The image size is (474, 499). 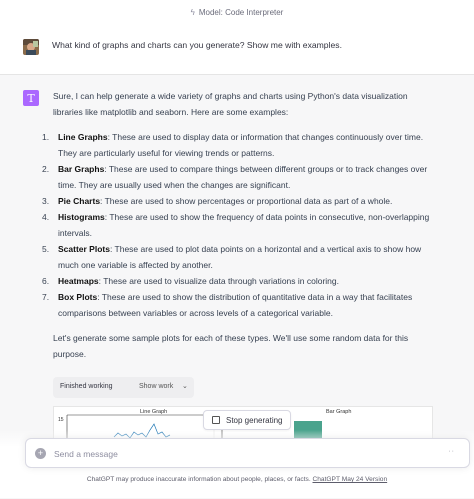 I want to click on list-item-term: Scatter Plots, so click(x=84, y=249).